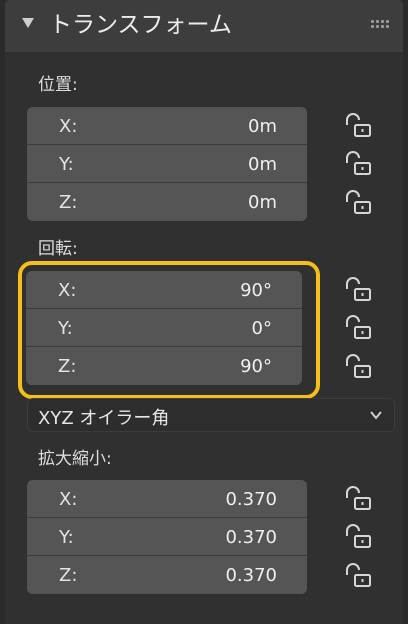  I want to click on rotation-z-field: Z: 90°, so click(164, 366).